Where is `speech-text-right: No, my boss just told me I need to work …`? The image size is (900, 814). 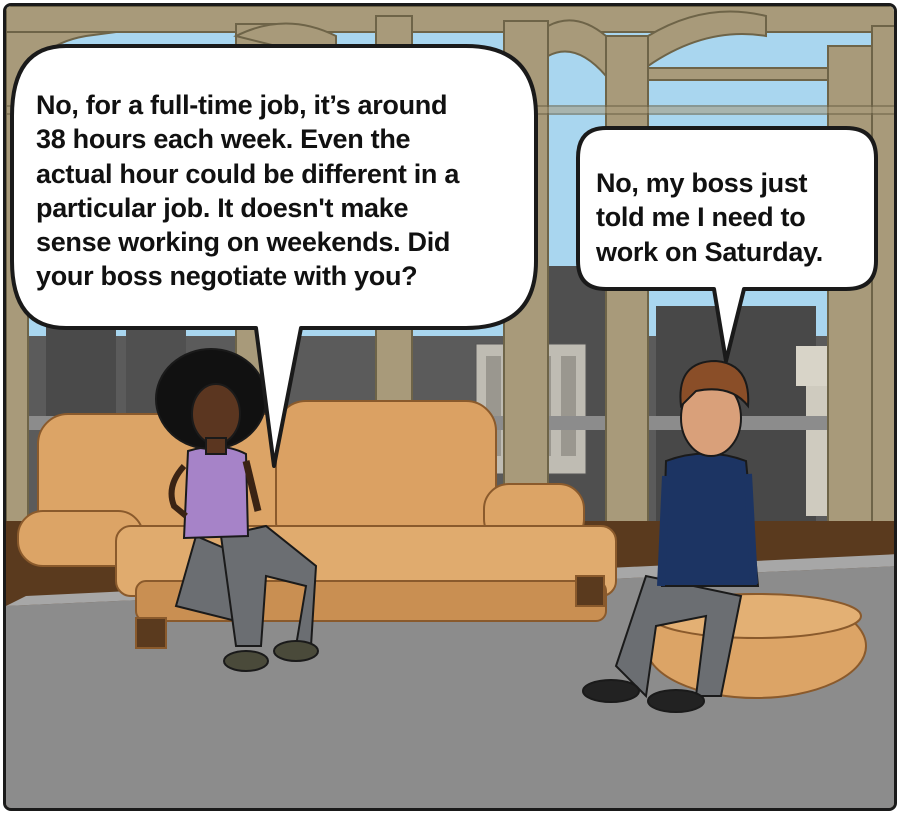
speech-text-right: No, my boss just told me I need to work … is located at coordinates (726, 217).